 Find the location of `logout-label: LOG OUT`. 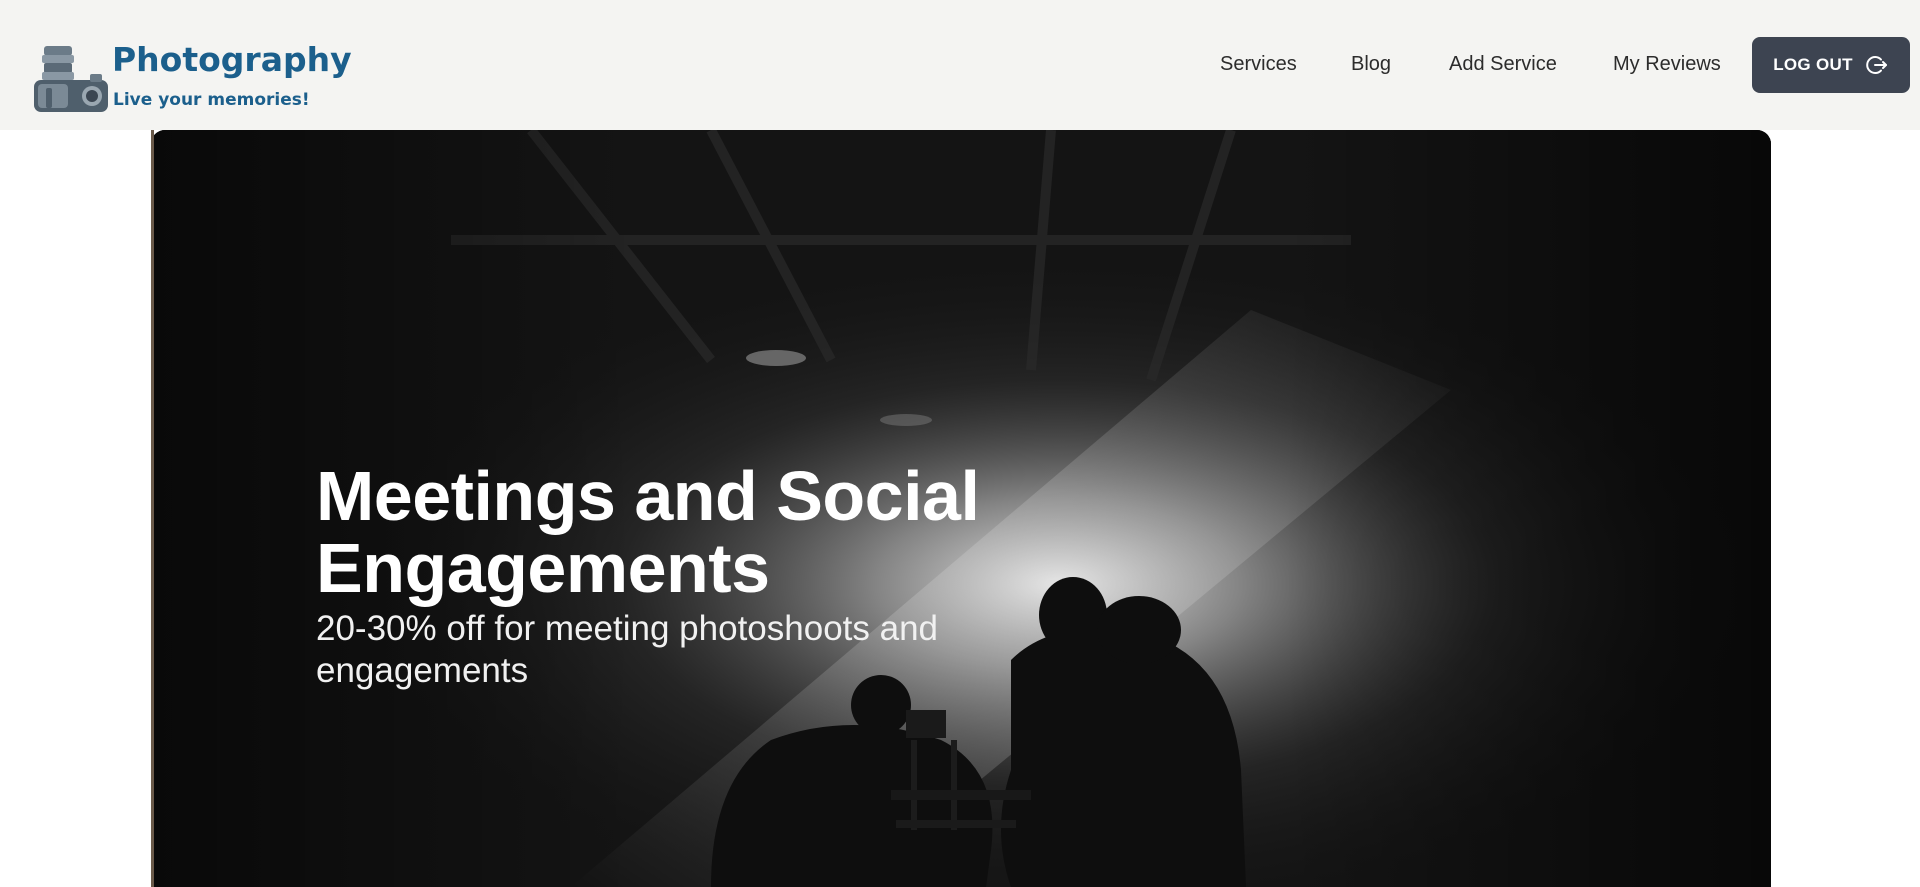

logout-label: LOG OUT is located at coordinates (1813, 64).